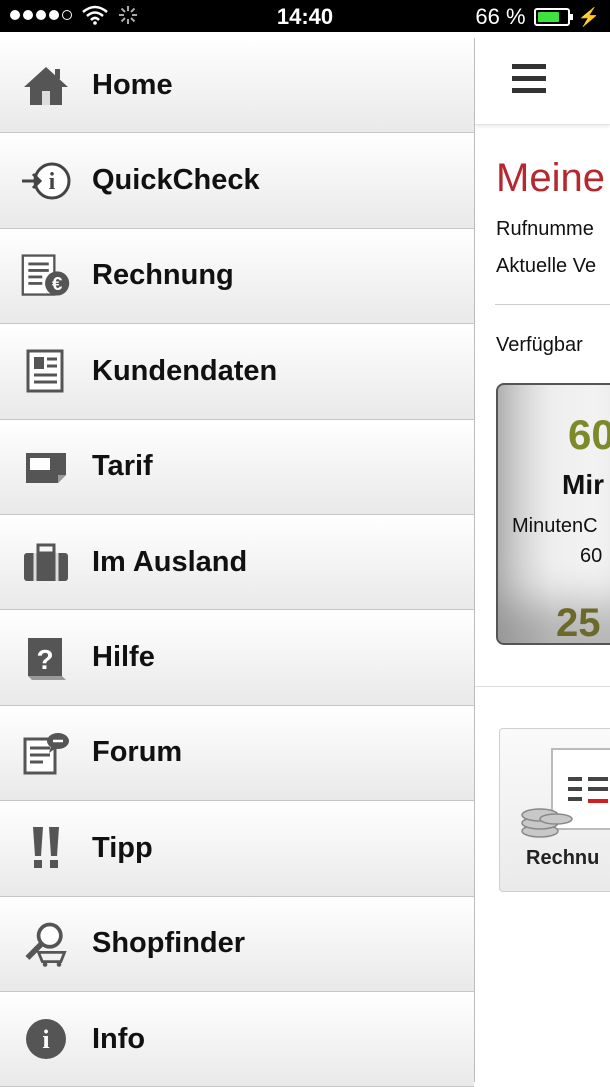  What do you see at coordinates (46, 753) in the screenshot?
I see `forum-icon` at bounding box center [46, 753].